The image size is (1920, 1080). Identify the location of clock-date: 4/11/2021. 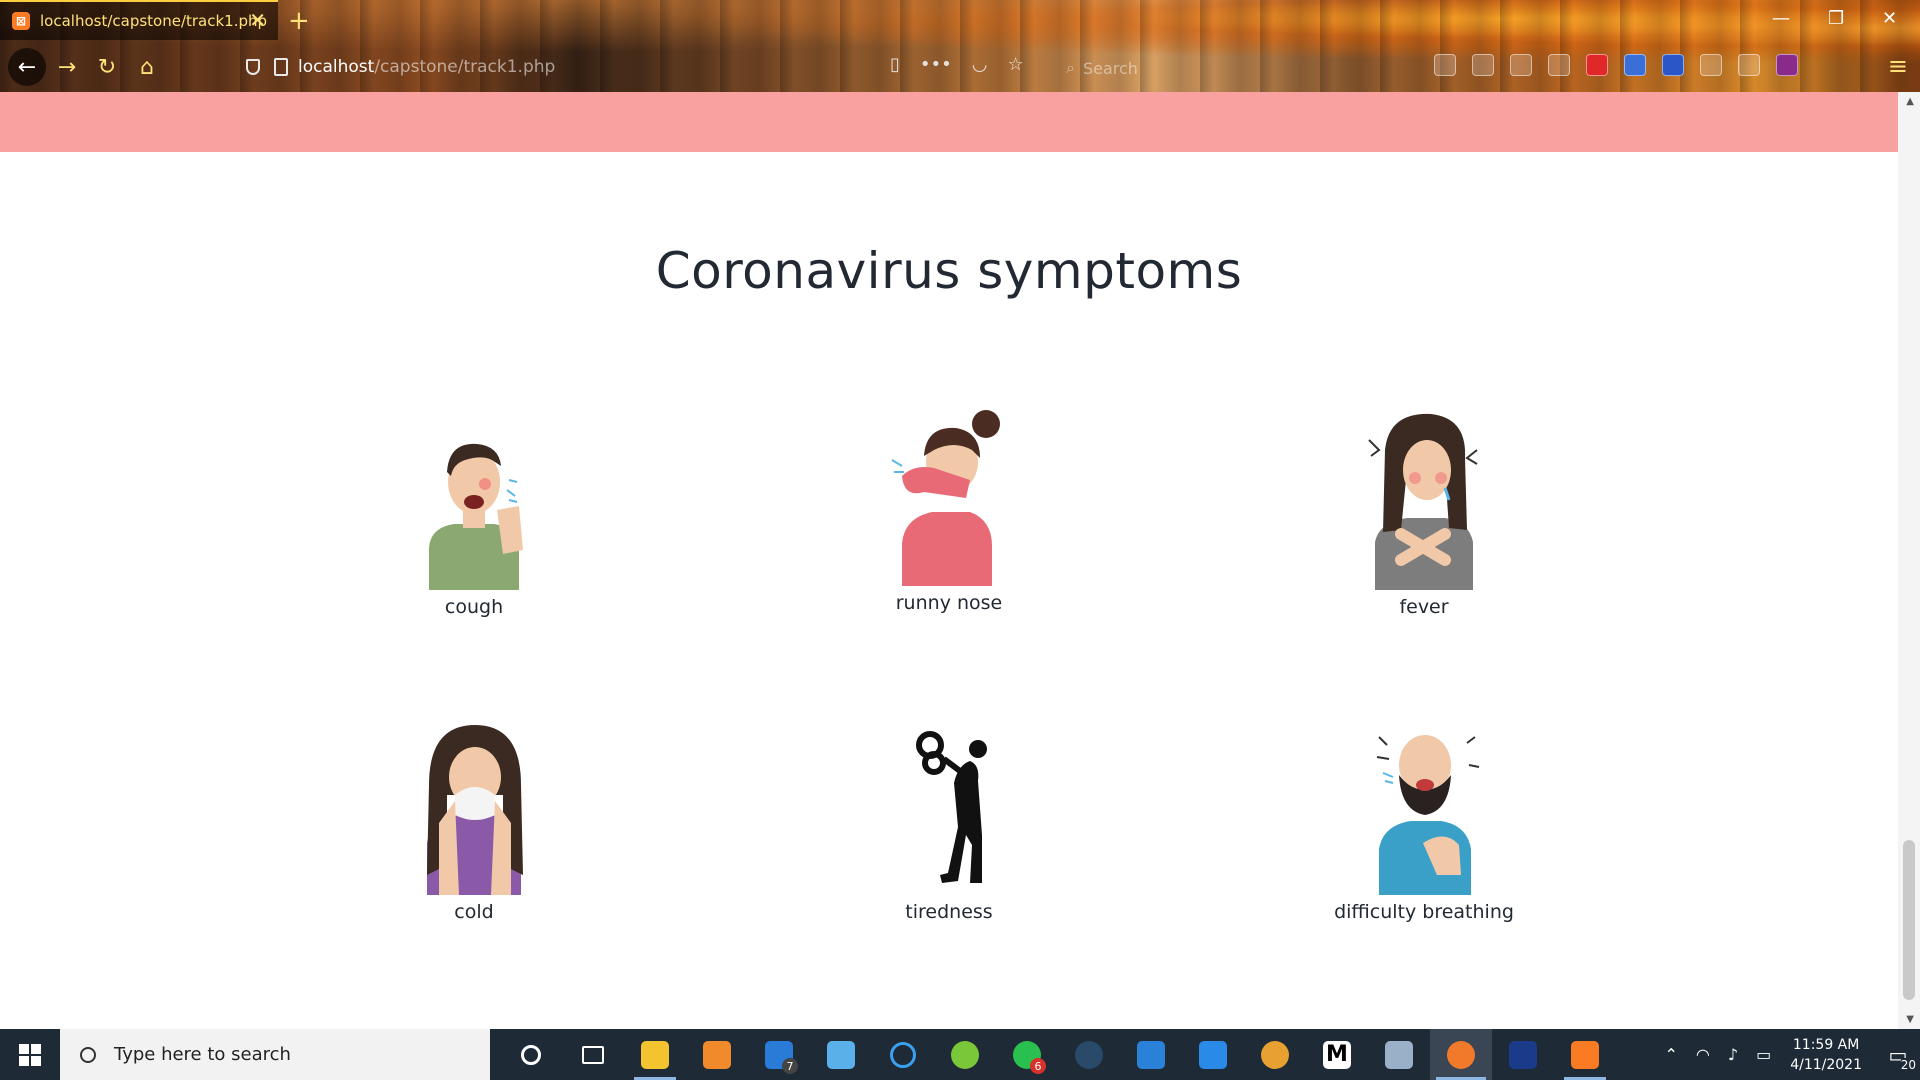
(1826, 1064).